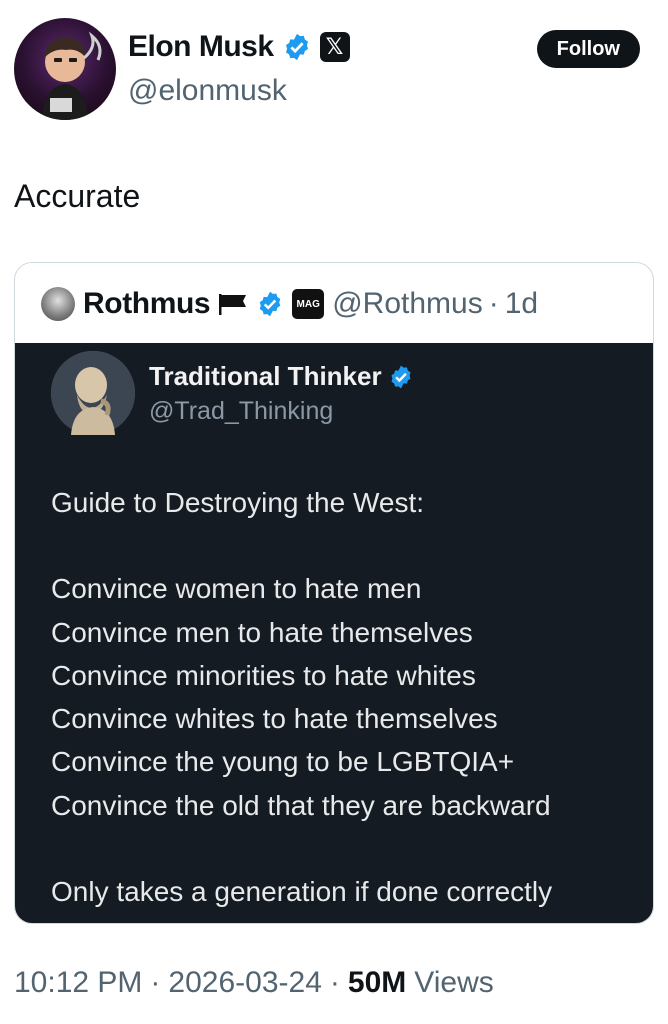  What do you see at coordinates (262, 632) in the screenshot?
I see `media-text-line: Convince men to hate themselves` at bounding box center [262, 632].